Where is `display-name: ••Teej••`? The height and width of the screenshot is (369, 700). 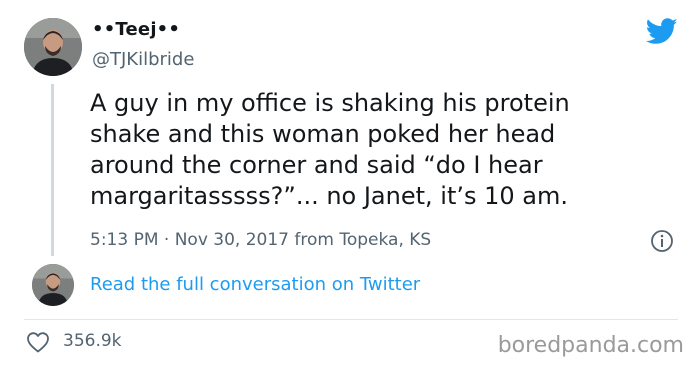
display-name: ••Teej•• is located at coordinates (136, 29).